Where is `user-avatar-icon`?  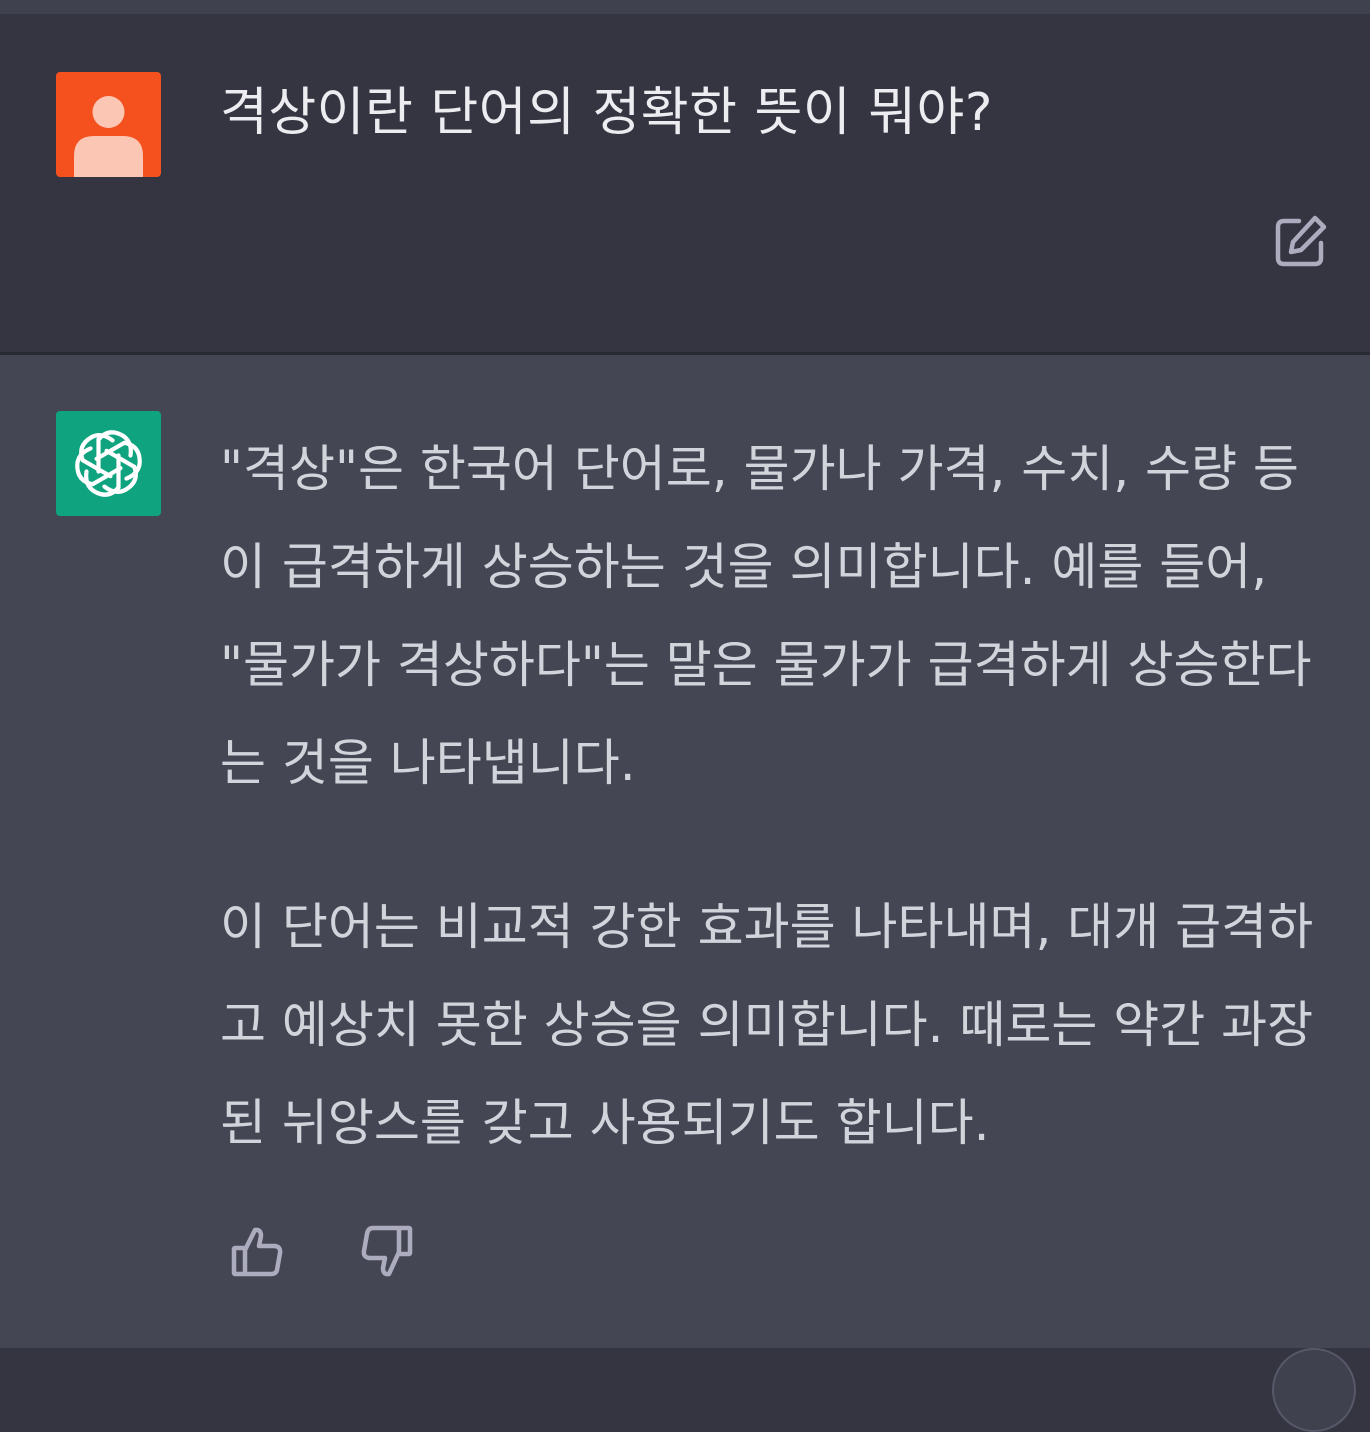 user-avatar-icon is located at coordinates (108, 124).